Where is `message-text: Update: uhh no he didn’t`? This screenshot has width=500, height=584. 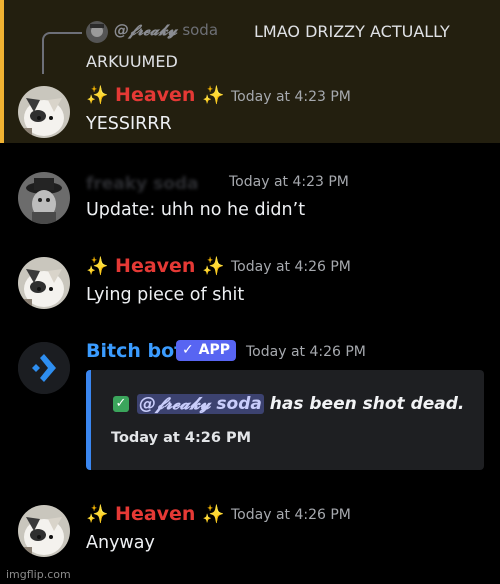
message-text: Update: uhh no he didn’t is located at coordinates (196, 210).